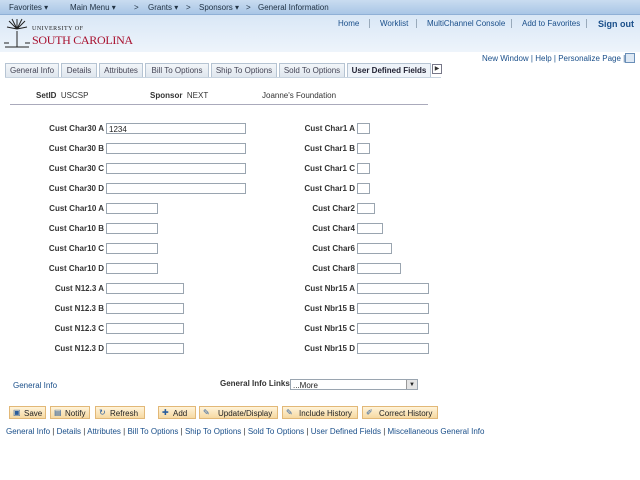  What do you see at coordinates (76, 248) in the screenshot?
I see `field-label: Cust Char10 C` at bounding box center [76, 248].